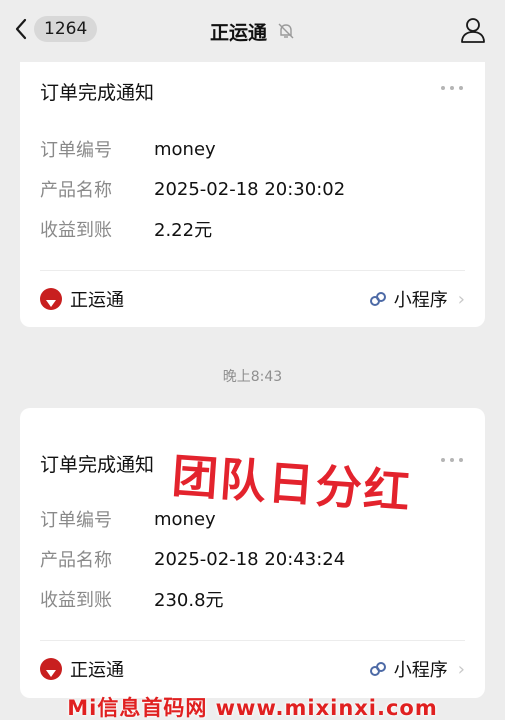 This screenshot has width=505, height=720. Describe the element at coordinates (252, 708) in the screenshot. I see `watermark: Mi信息首码网 www.mixinxi.com` at that location.